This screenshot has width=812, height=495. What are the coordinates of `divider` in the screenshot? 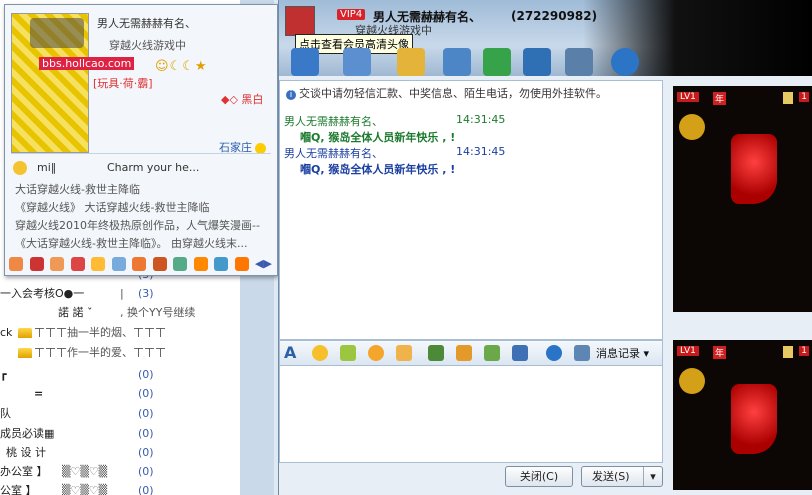 It's located at (141, 153).